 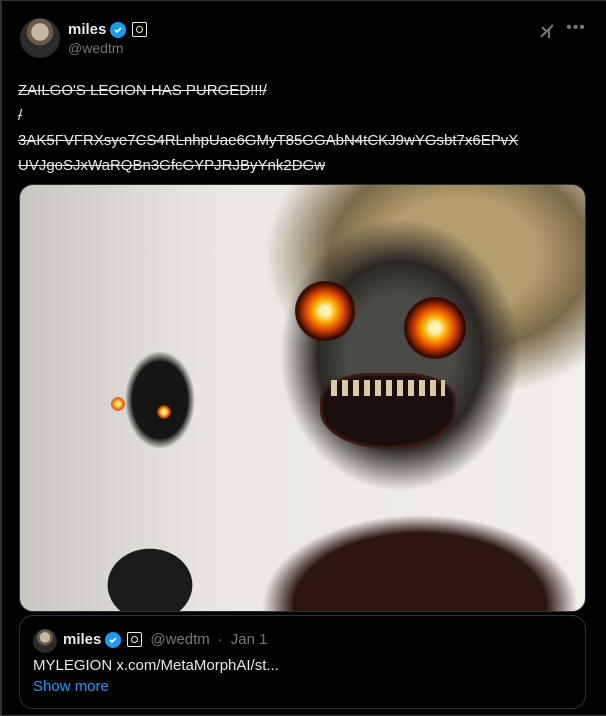 I want to click on author-handle: @wedtm, so click(x=95, y=48).